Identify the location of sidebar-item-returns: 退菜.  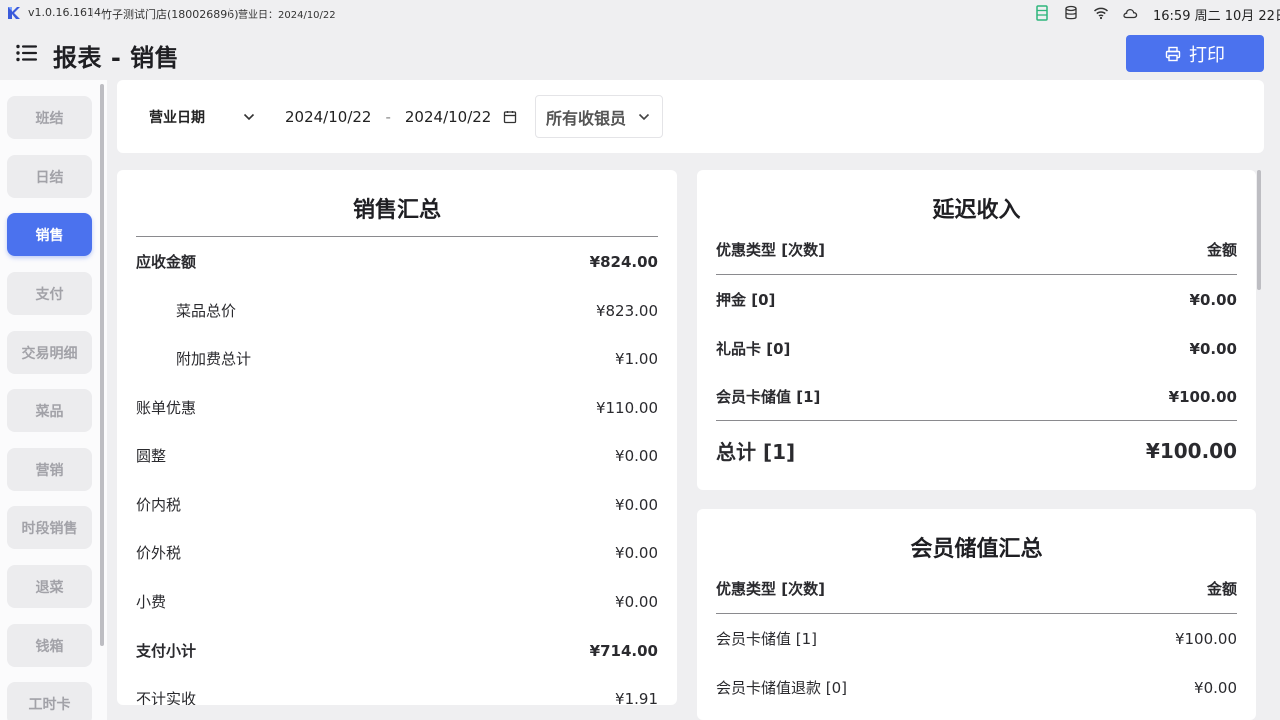
(49, 586).